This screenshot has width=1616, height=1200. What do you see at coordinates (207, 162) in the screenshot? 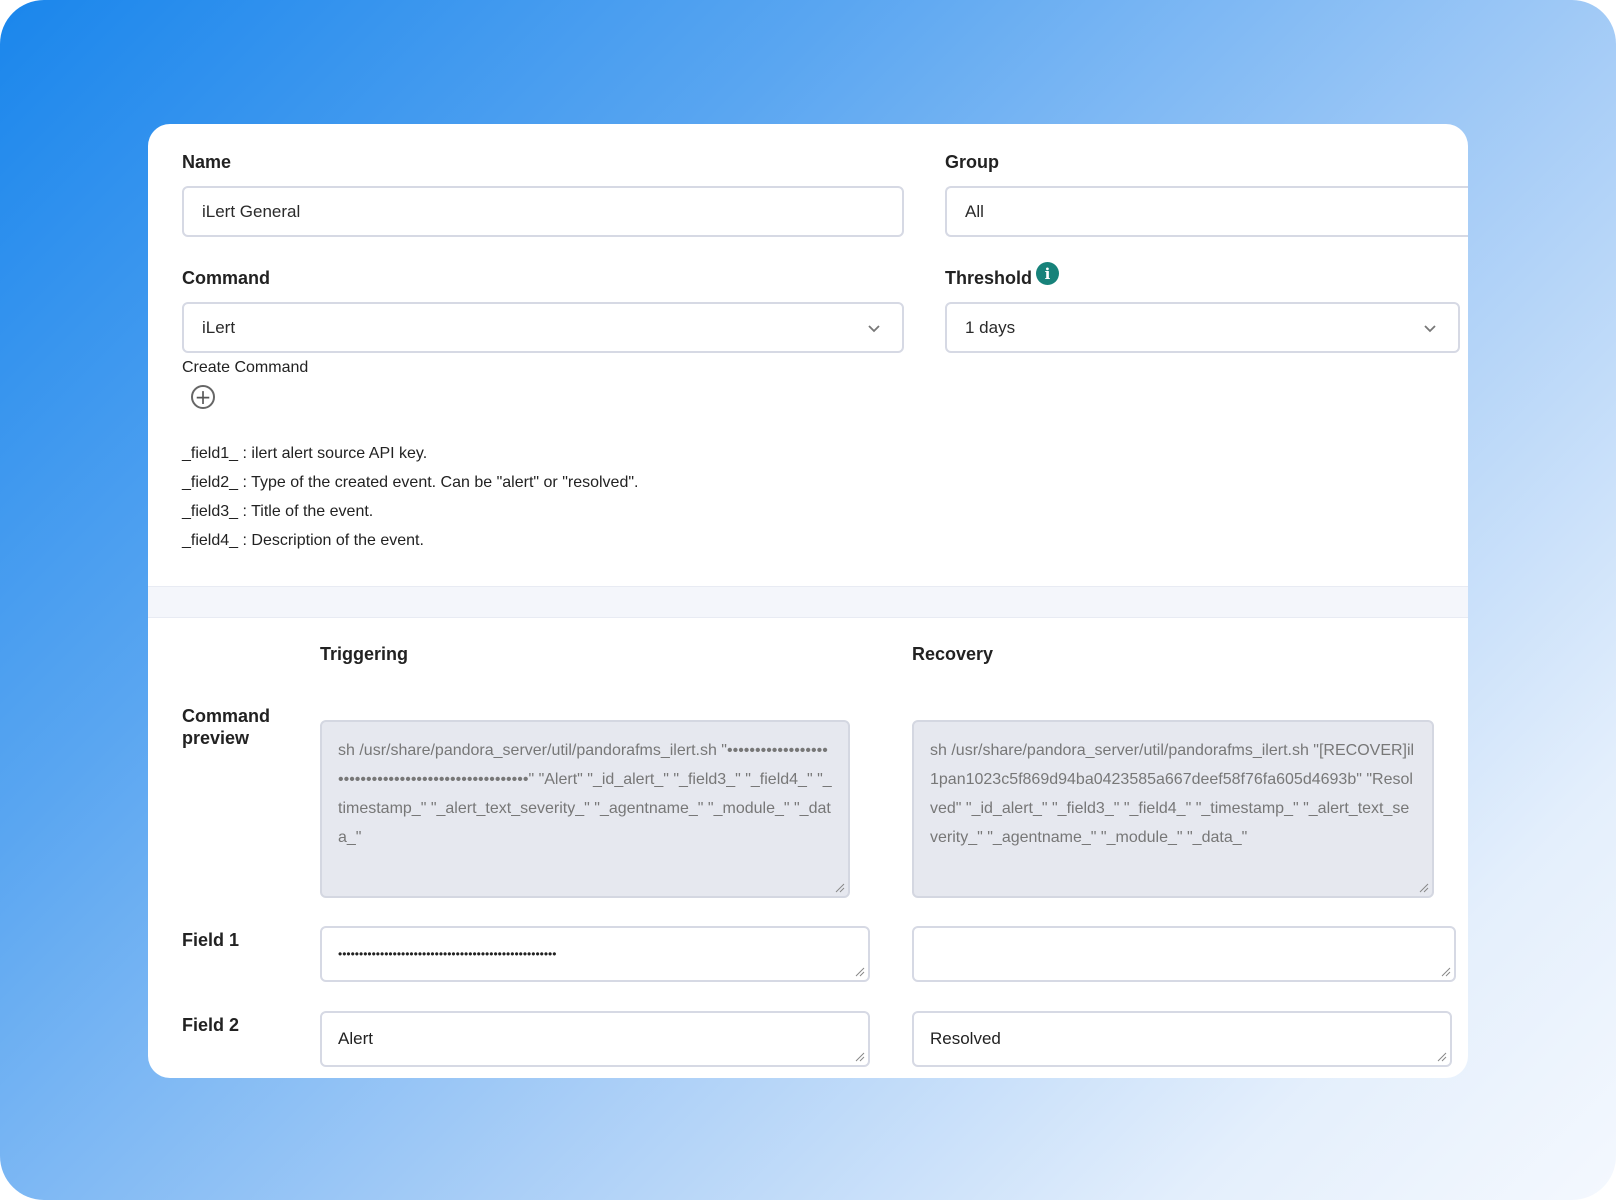
I see `name-label: Name` at bounding box center [207, 162].